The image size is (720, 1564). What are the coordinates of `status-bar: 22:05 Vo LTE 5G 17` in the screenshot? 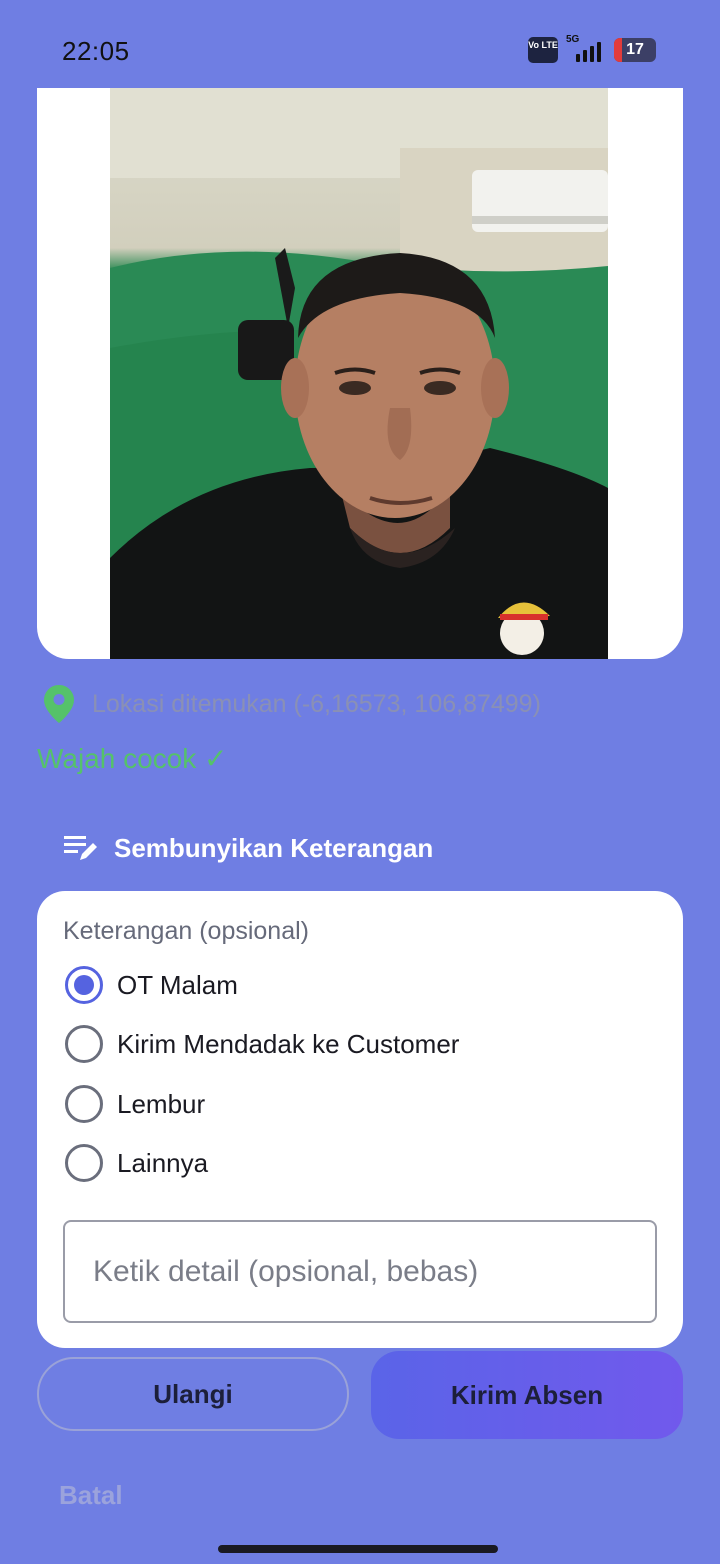 It's located at (360, 45).